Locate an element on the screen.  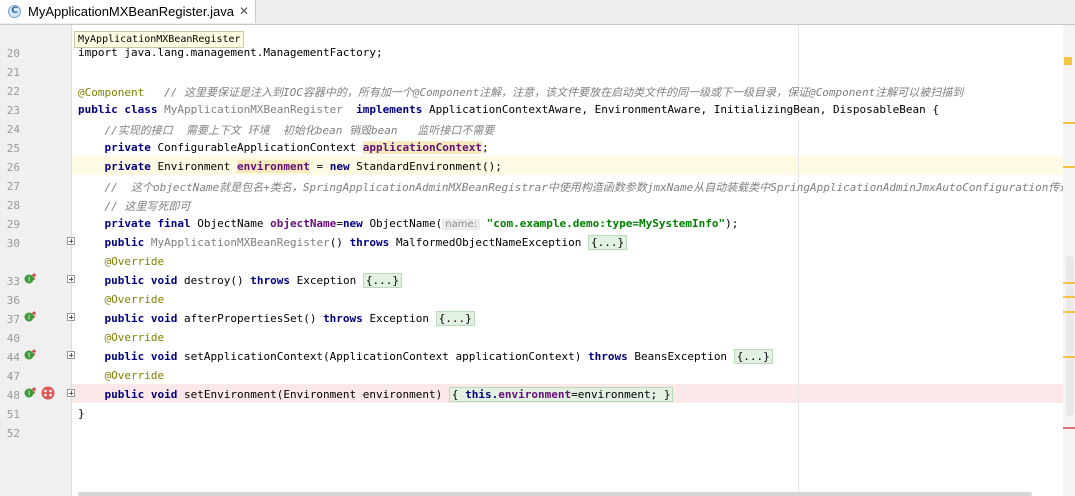
code-line: // 这里写死即可 is located at coordinates (147, 206).